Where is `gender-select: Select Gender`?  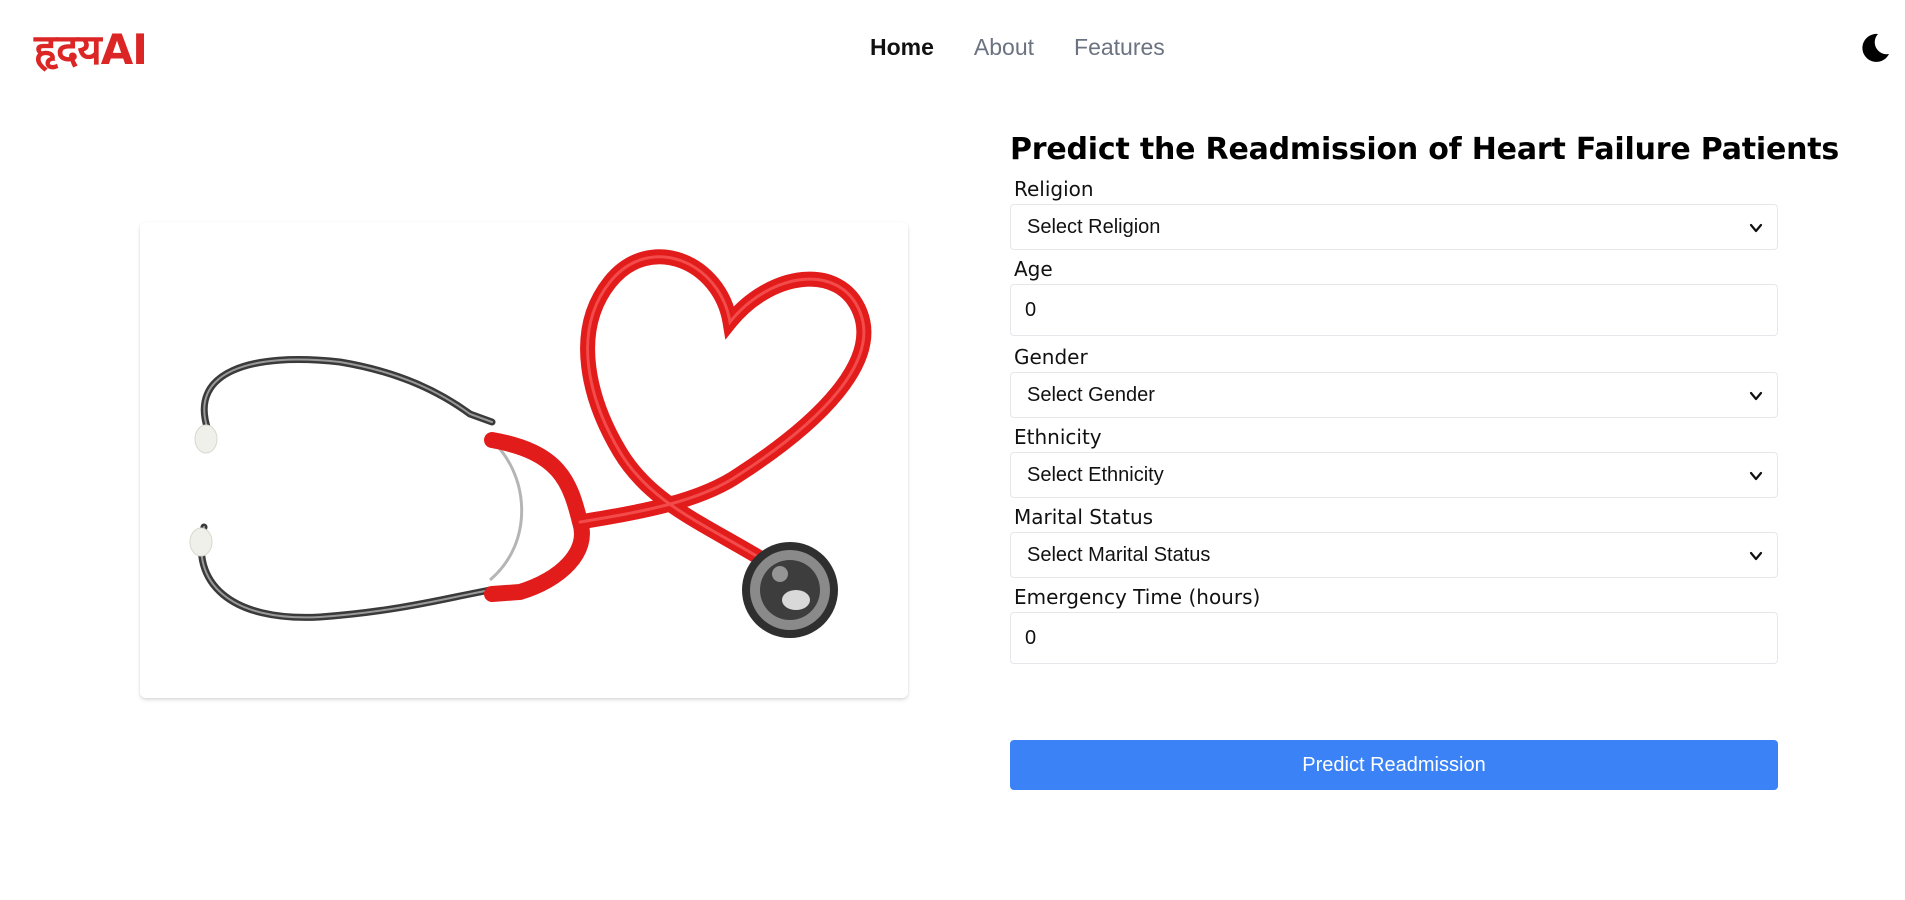 gender-select: Select Gender is located at coordinates (1394, 395).